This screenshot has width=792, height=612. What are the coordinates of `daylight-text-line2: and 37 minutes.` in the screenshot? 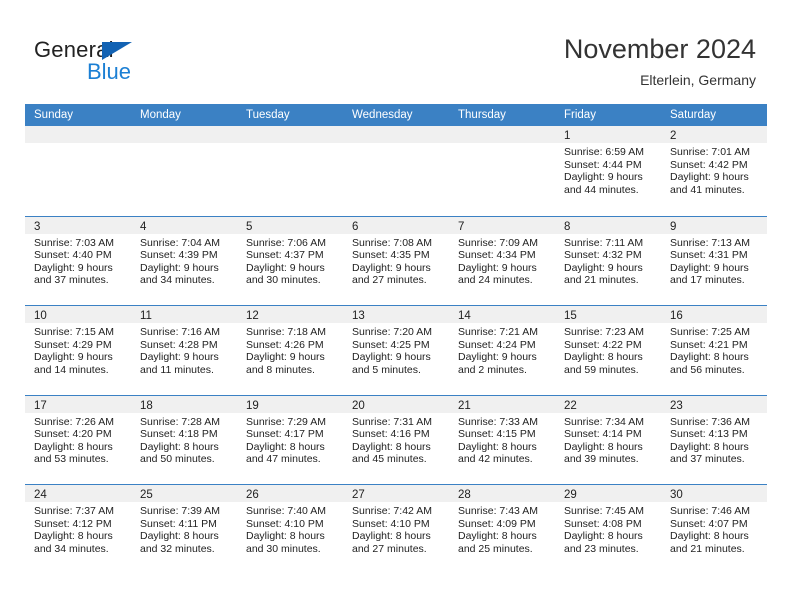 It's located at (71, 280).